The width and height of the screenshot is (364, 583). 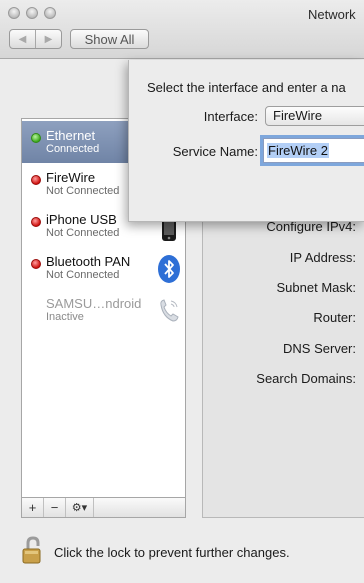 What do you see at coordinates (71, 177) in the screenshot?
I see `service-name: FireWire` at bounding box center [71, 177].